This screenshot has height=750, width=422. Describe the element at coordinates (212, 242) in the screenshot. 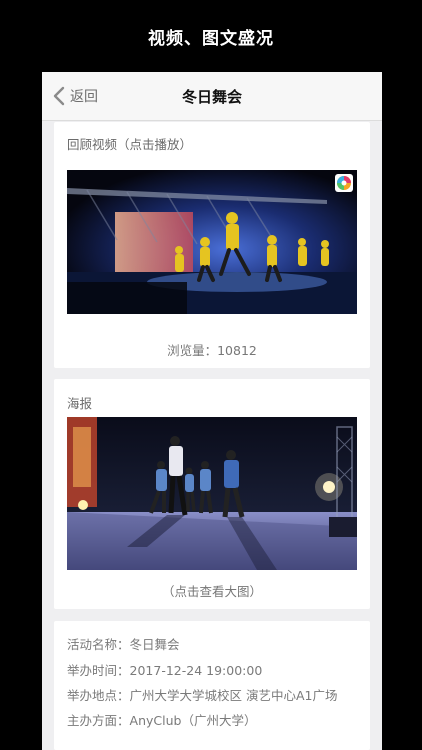

I see `video-thumbnail` at that location.